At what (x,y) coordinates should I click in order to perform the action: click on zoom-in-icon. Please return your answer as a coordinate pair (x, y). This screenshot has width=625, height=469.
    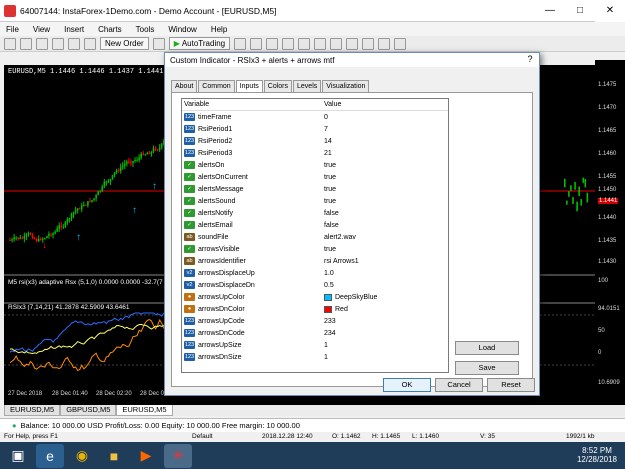
    Looking at the image, I should click on (288, 43).